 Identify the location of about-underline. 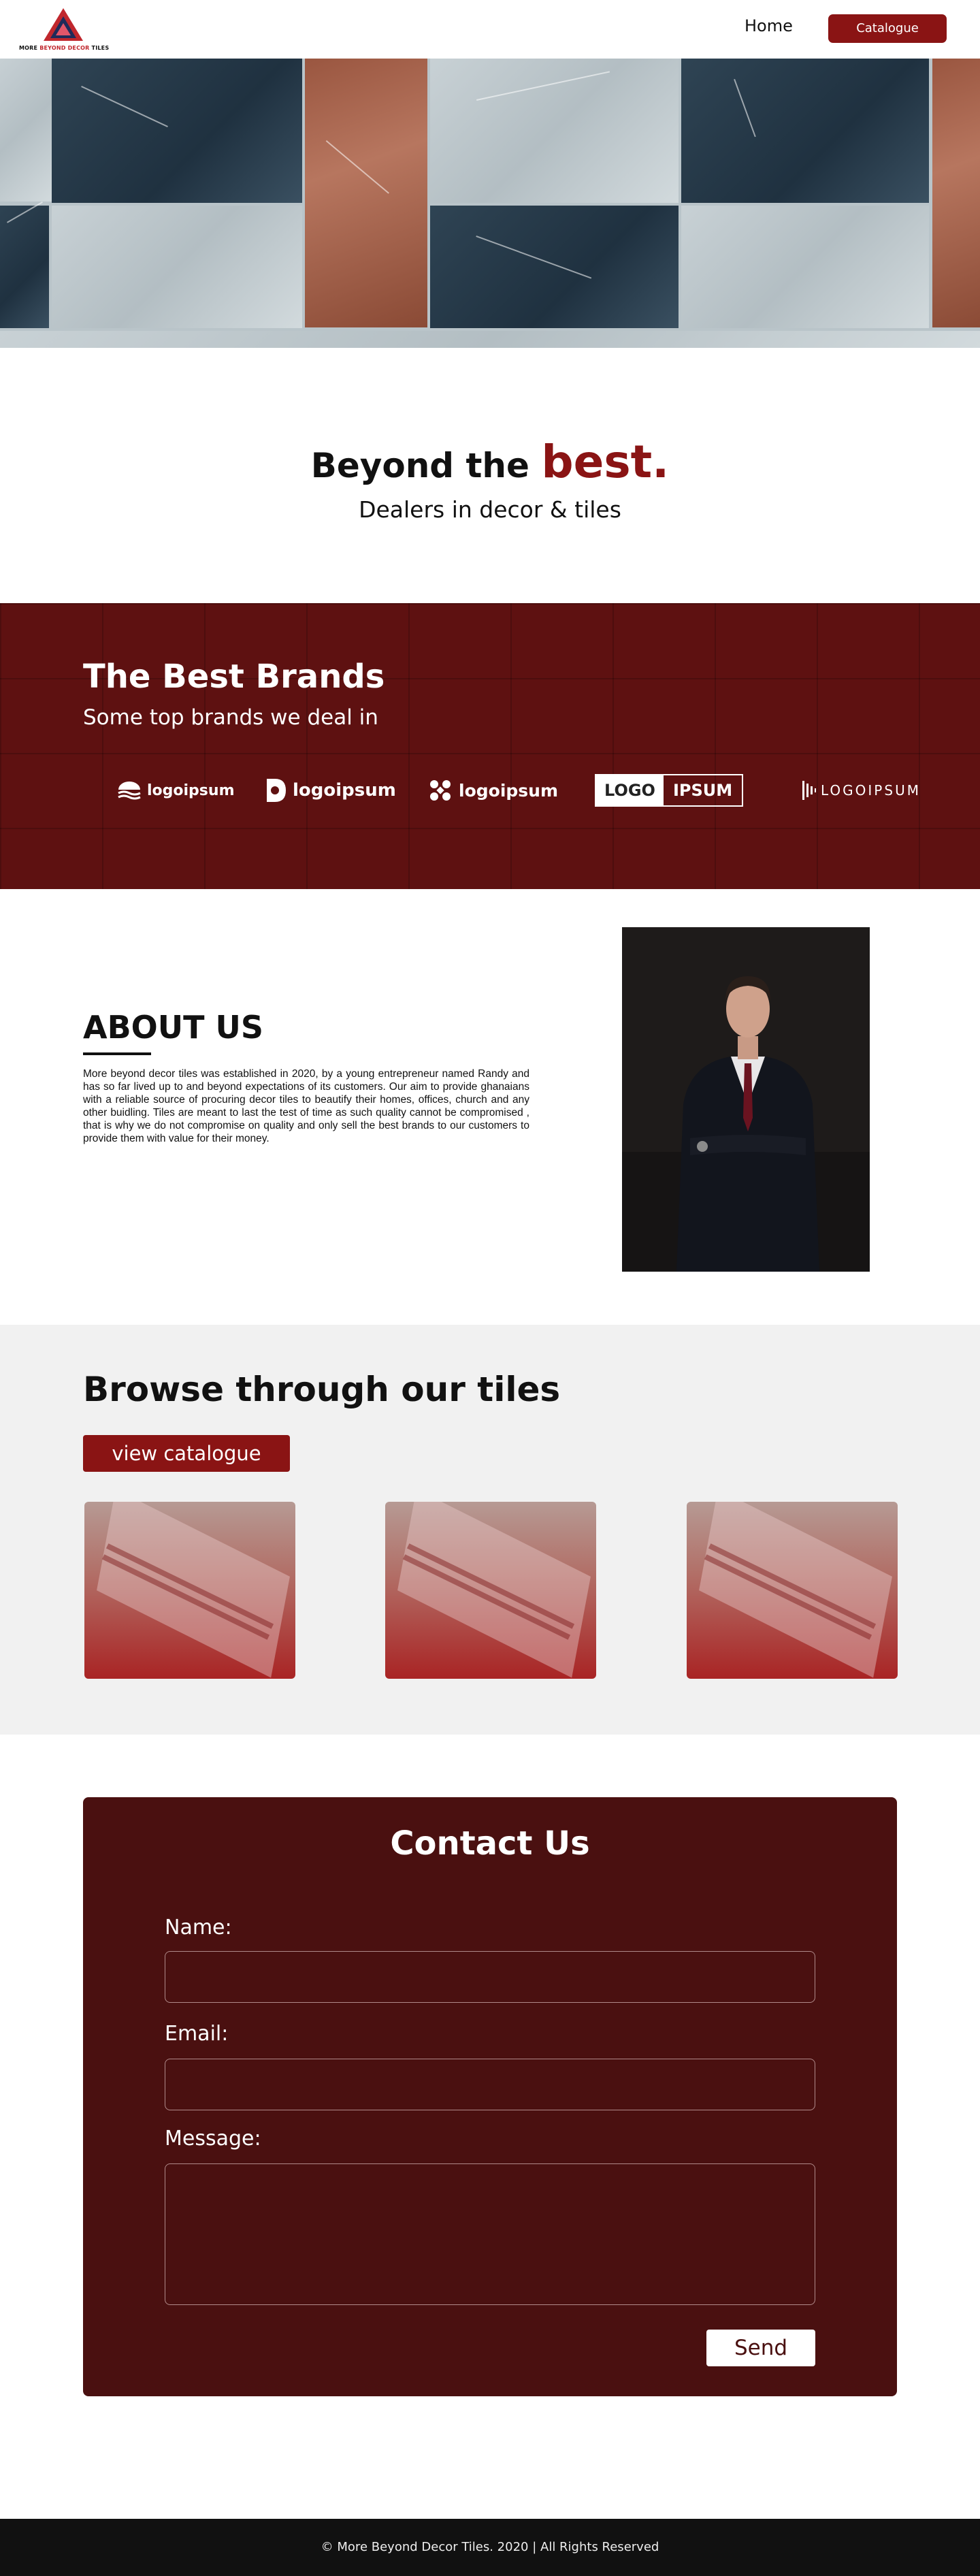
(117, 1054).